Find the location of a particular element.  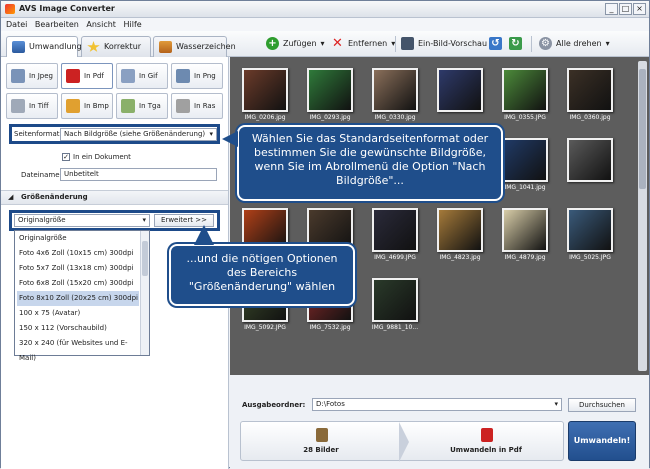

menu-view: Ansicht is located at coordinates (101, 24).